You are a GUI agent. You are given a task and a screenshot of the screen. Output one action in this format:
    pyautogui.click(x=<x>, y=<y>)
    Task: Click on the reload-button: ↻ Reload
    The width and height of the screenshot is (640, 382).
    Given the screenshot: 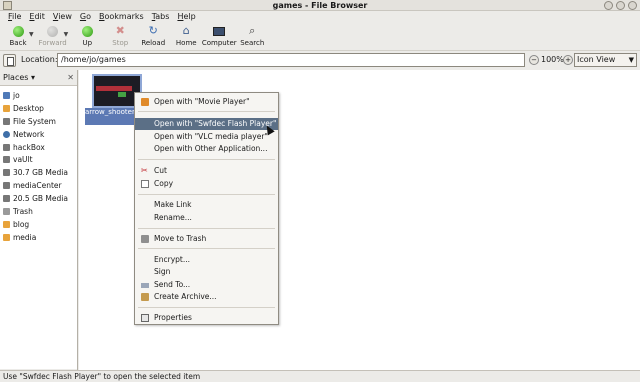 What is the action you would take?
    pyautogui.click(x=153, y=35)
    